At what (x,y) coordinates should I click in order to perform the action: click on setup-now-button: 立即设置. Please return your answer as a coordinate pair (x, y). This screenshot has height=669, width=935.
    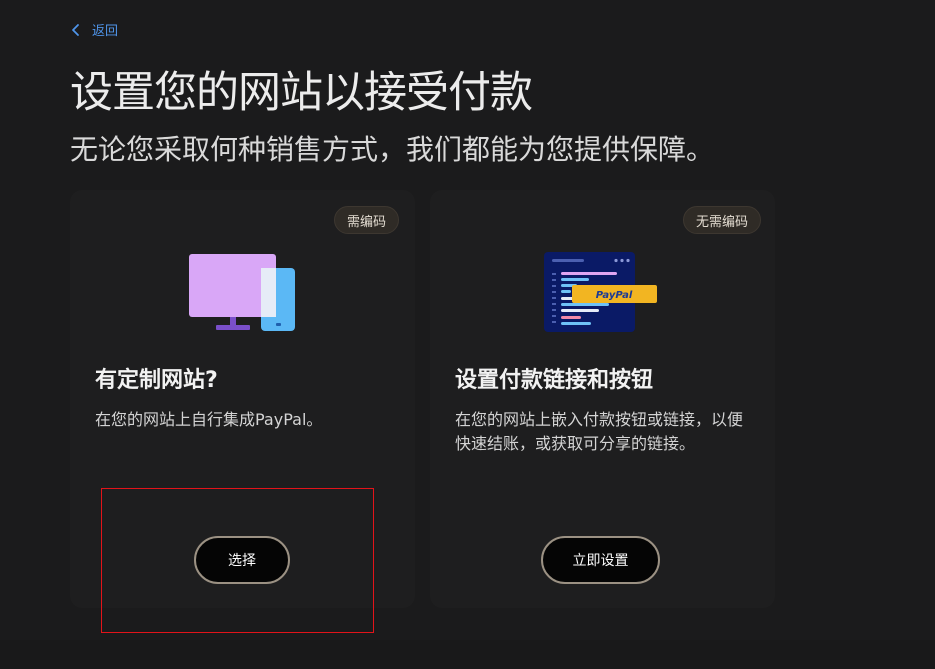
    Looking at the image, I should click on (600, 560).